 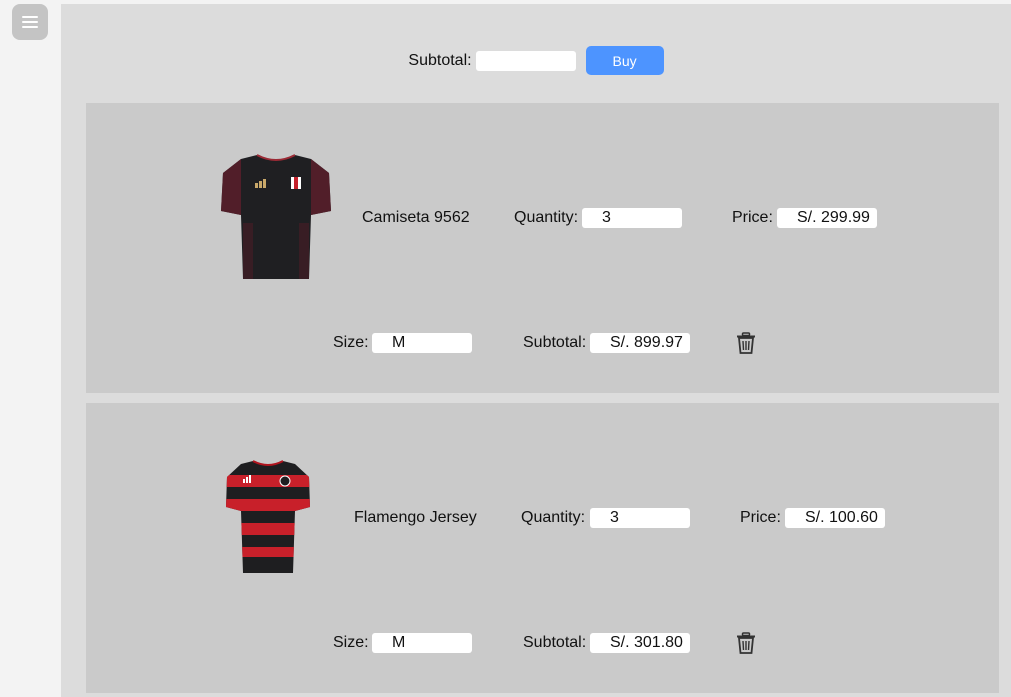 What do you see at coordinates (624, 60) in the screenshot?
I see `buy-button: Buy` at bounding box center [624, 60].